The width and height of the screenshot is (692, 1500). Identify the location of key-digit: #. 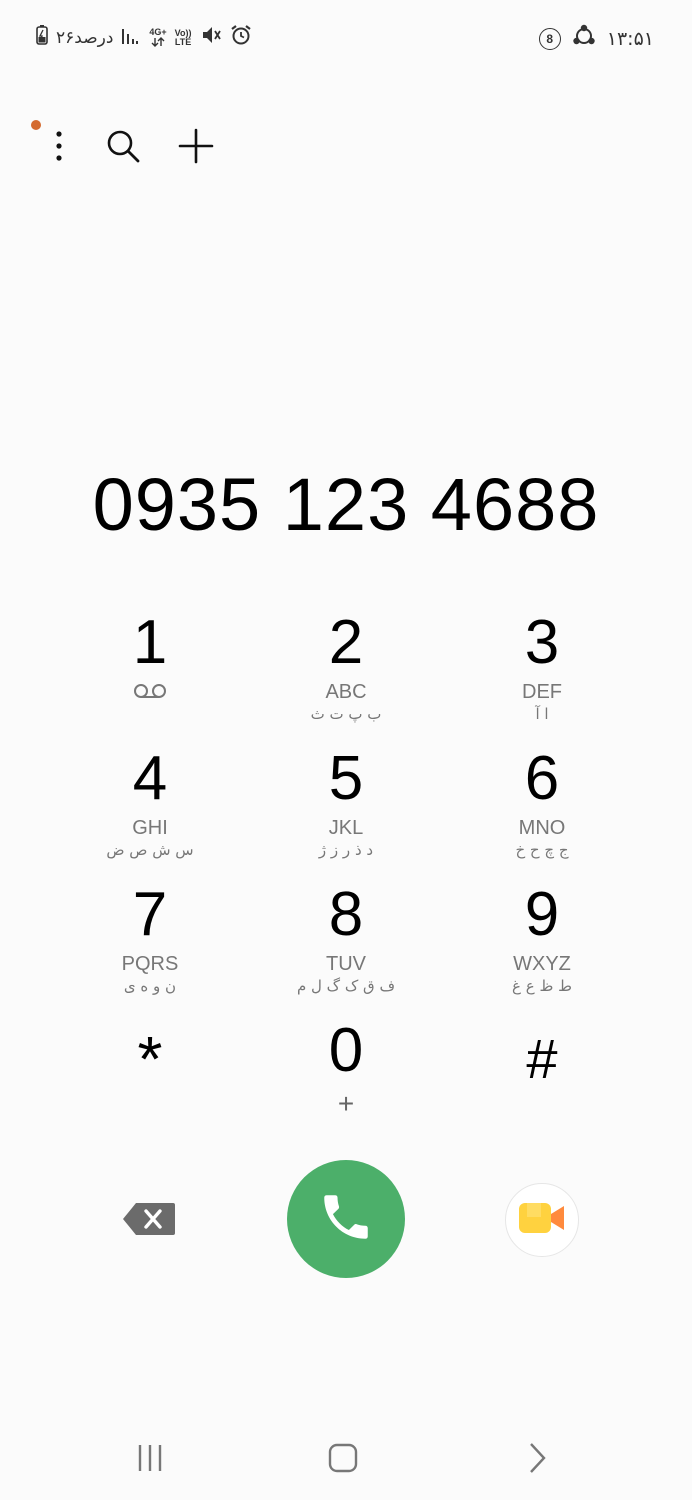
(542, 1058).